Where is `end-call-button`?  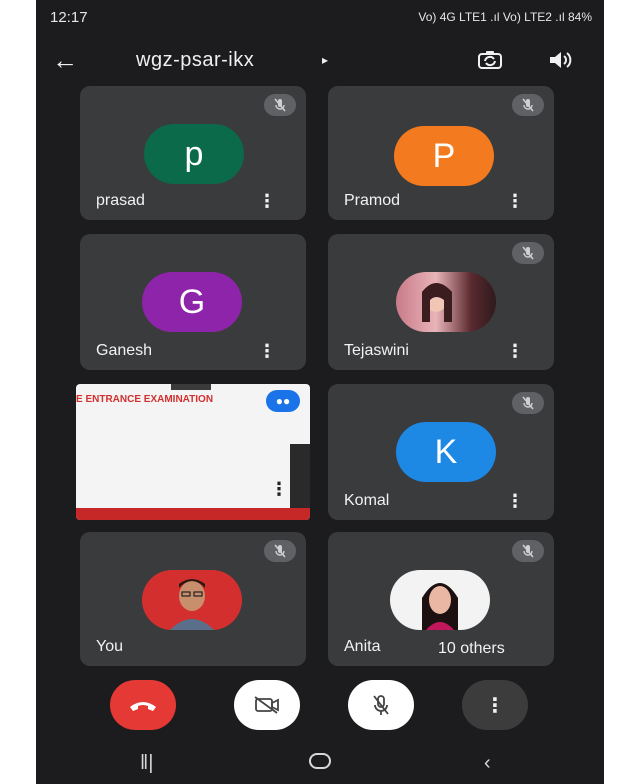 end-call-button is located at coordinates (143, 705).